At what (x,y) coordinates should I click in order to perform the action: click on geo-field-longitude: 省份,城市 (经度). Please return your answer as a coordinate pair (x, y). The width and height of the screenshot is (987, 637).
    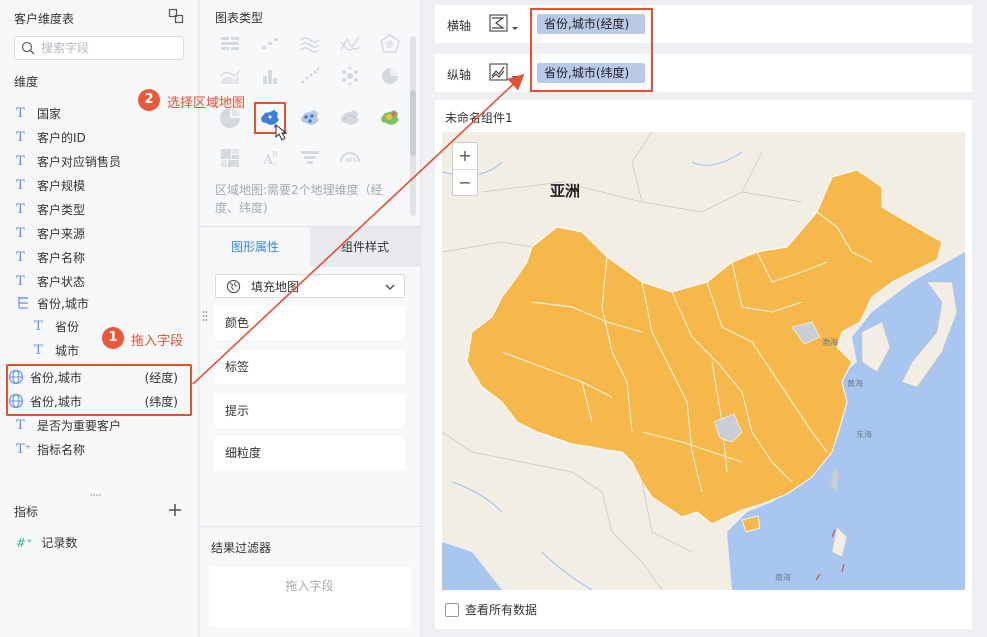
    Looking at the image, I should click on (98, 377).